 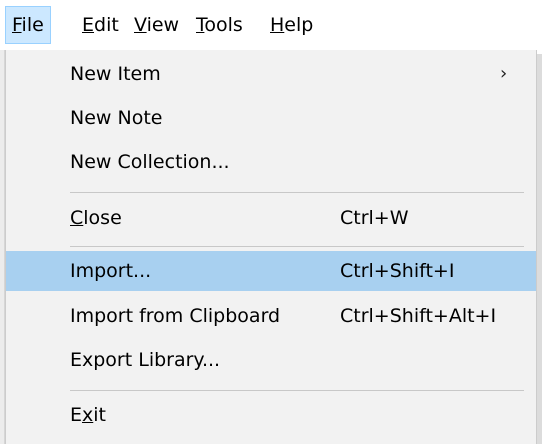 I want to click on close-mnemonic: C, so click(x=77, y=218).